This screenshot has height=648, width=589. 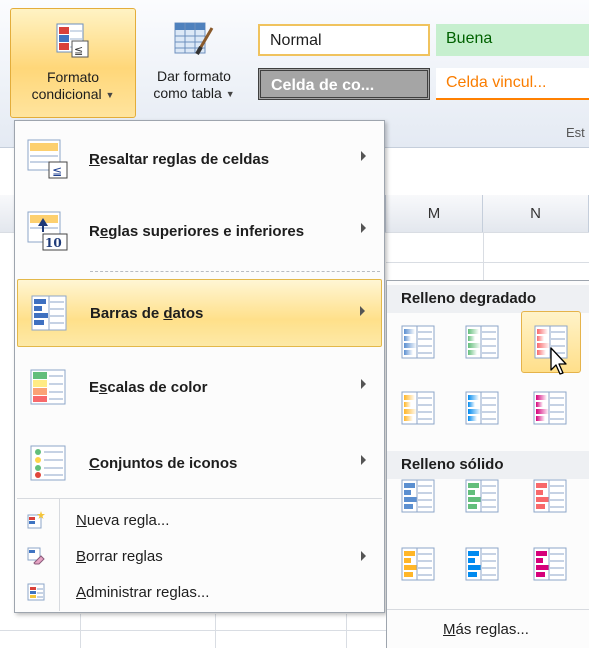 I want to click on label-accelerator: B, so click(x=81, y=556).